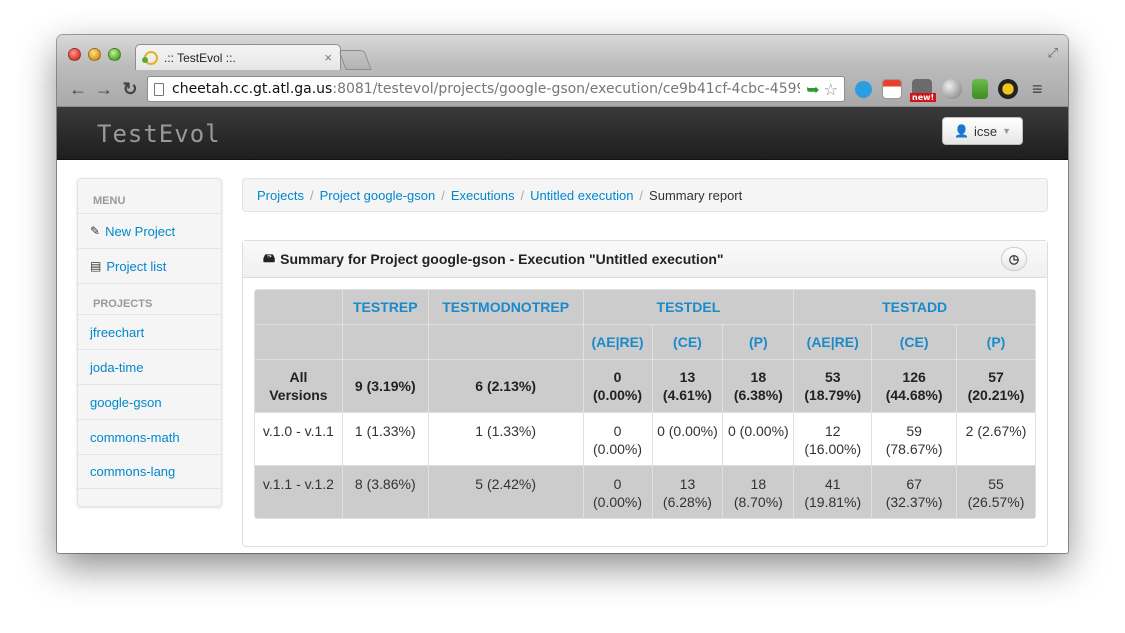  I want to click on sphere-extension-icon, so click(952, 89).